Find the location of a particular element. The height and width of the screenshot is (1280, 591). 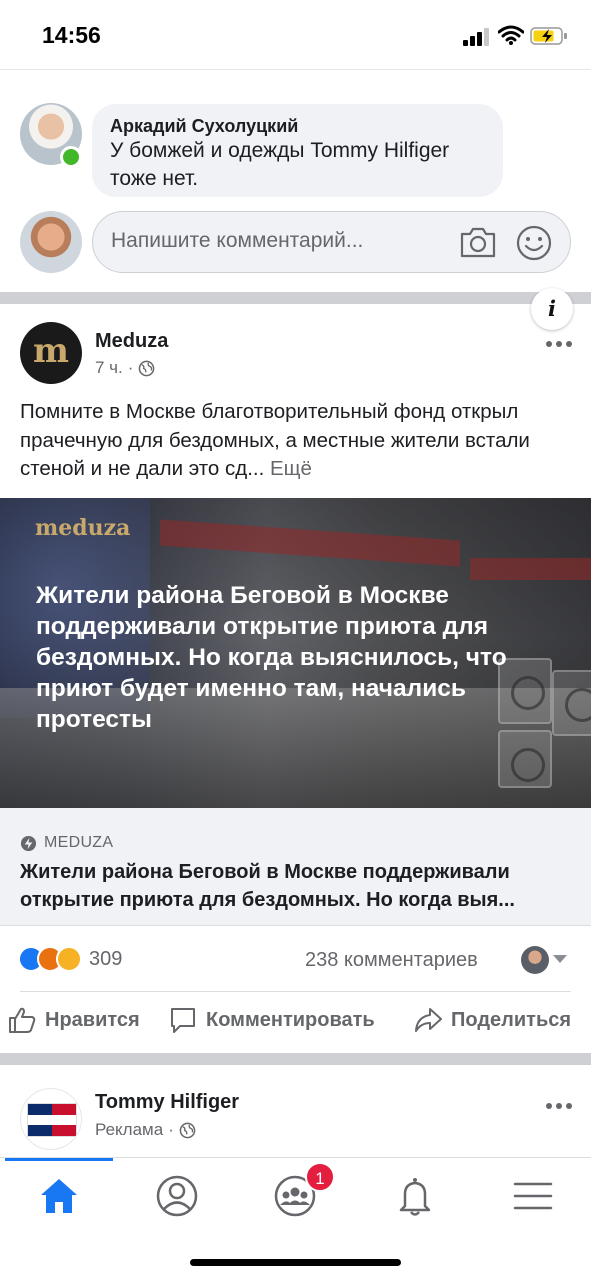

profile-icon is located at coordinates (177, 1196).